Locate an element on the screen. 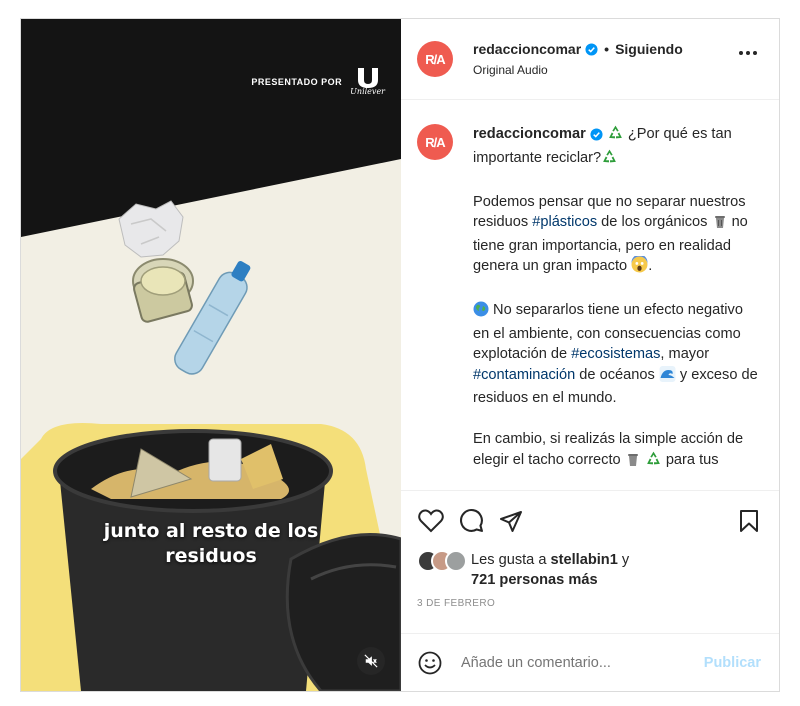 The width and height of the screenshot is (800, 706). add-comment-bar: Publicar is located at coordinates (590, 662).